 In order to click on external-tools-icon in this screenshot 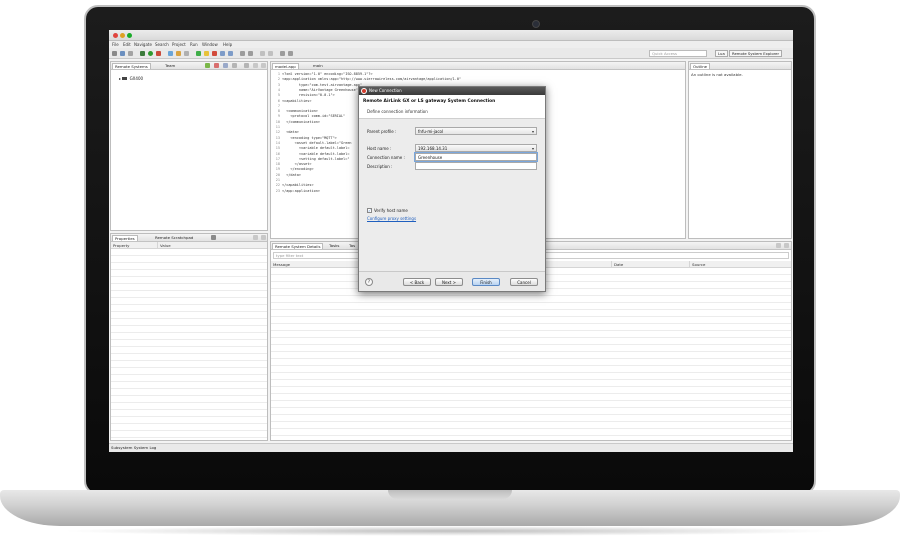, I will do `click(158, 53)`.